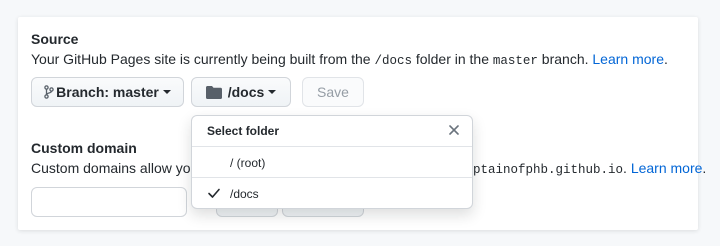  I want to click on folder-icon, so click(213, 92).